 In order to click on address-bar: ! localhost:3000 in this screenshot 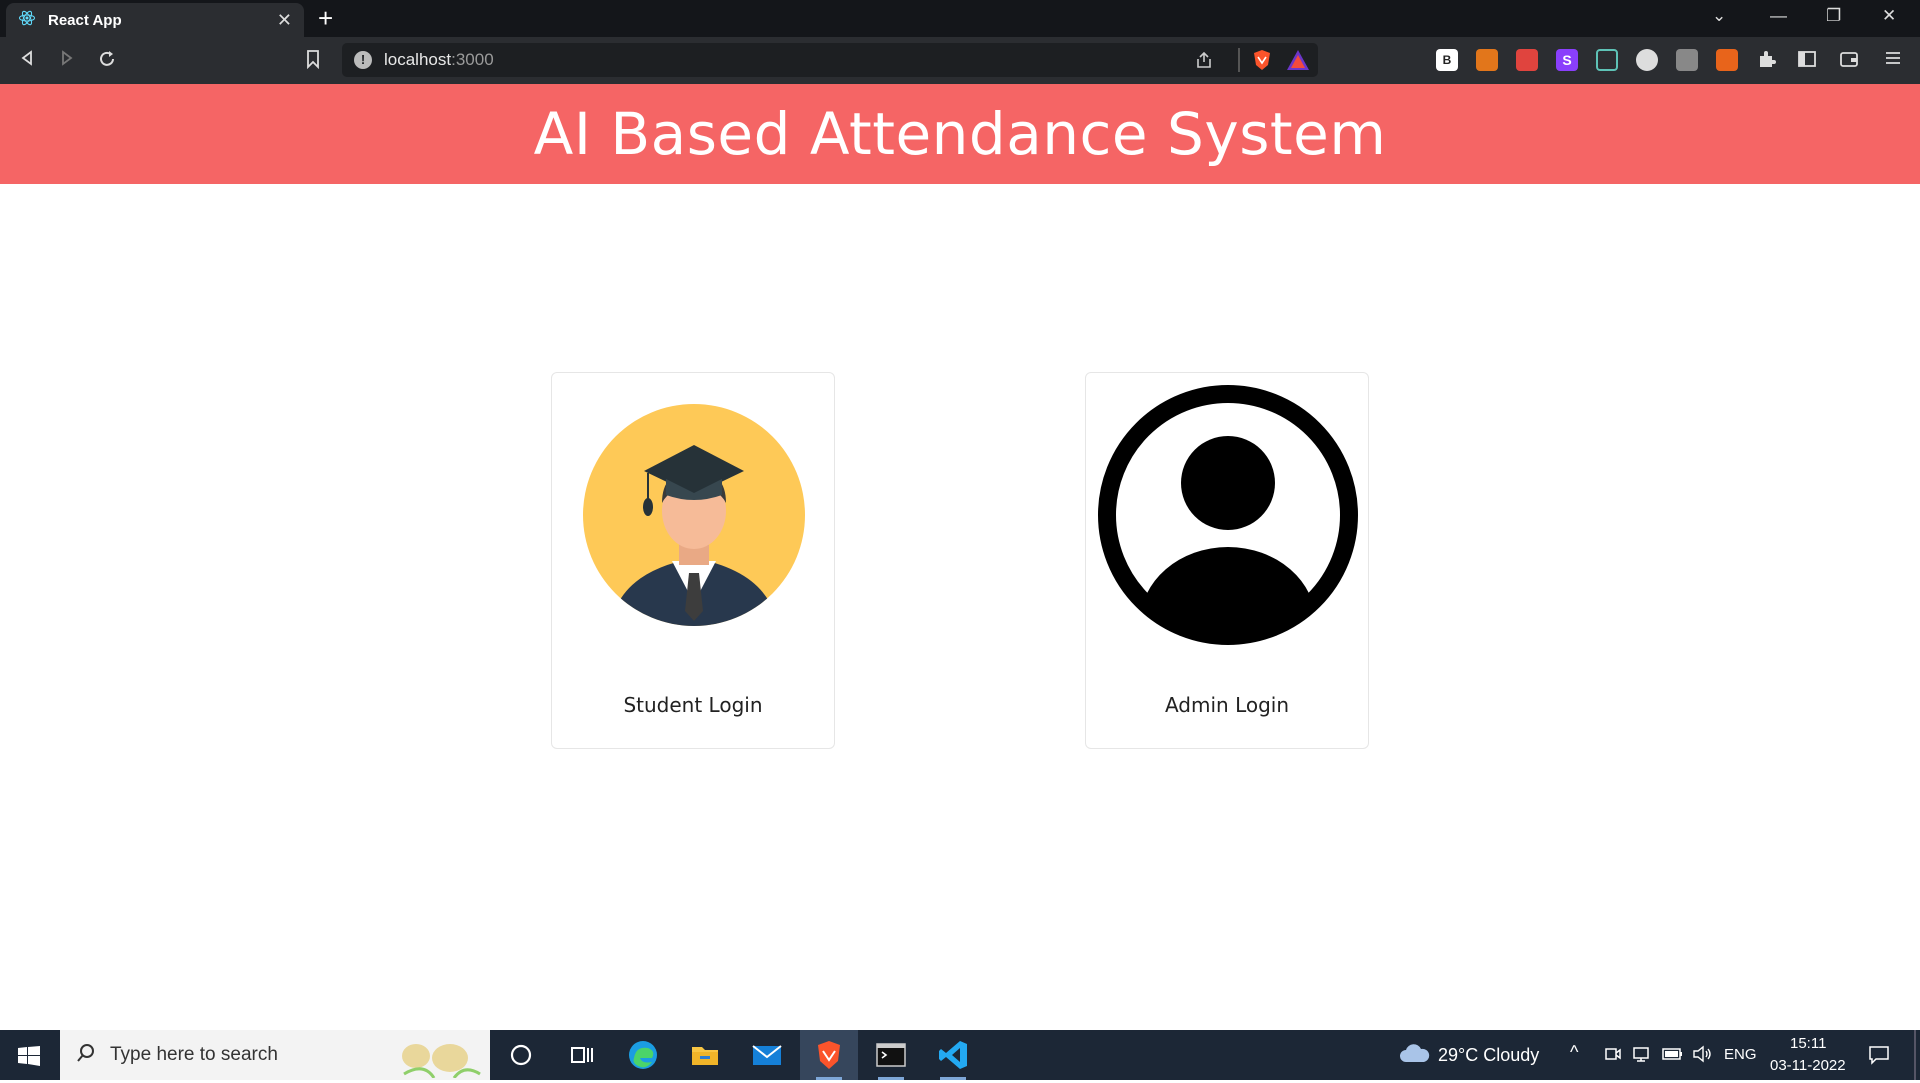, I will do `click(830, 60)`.